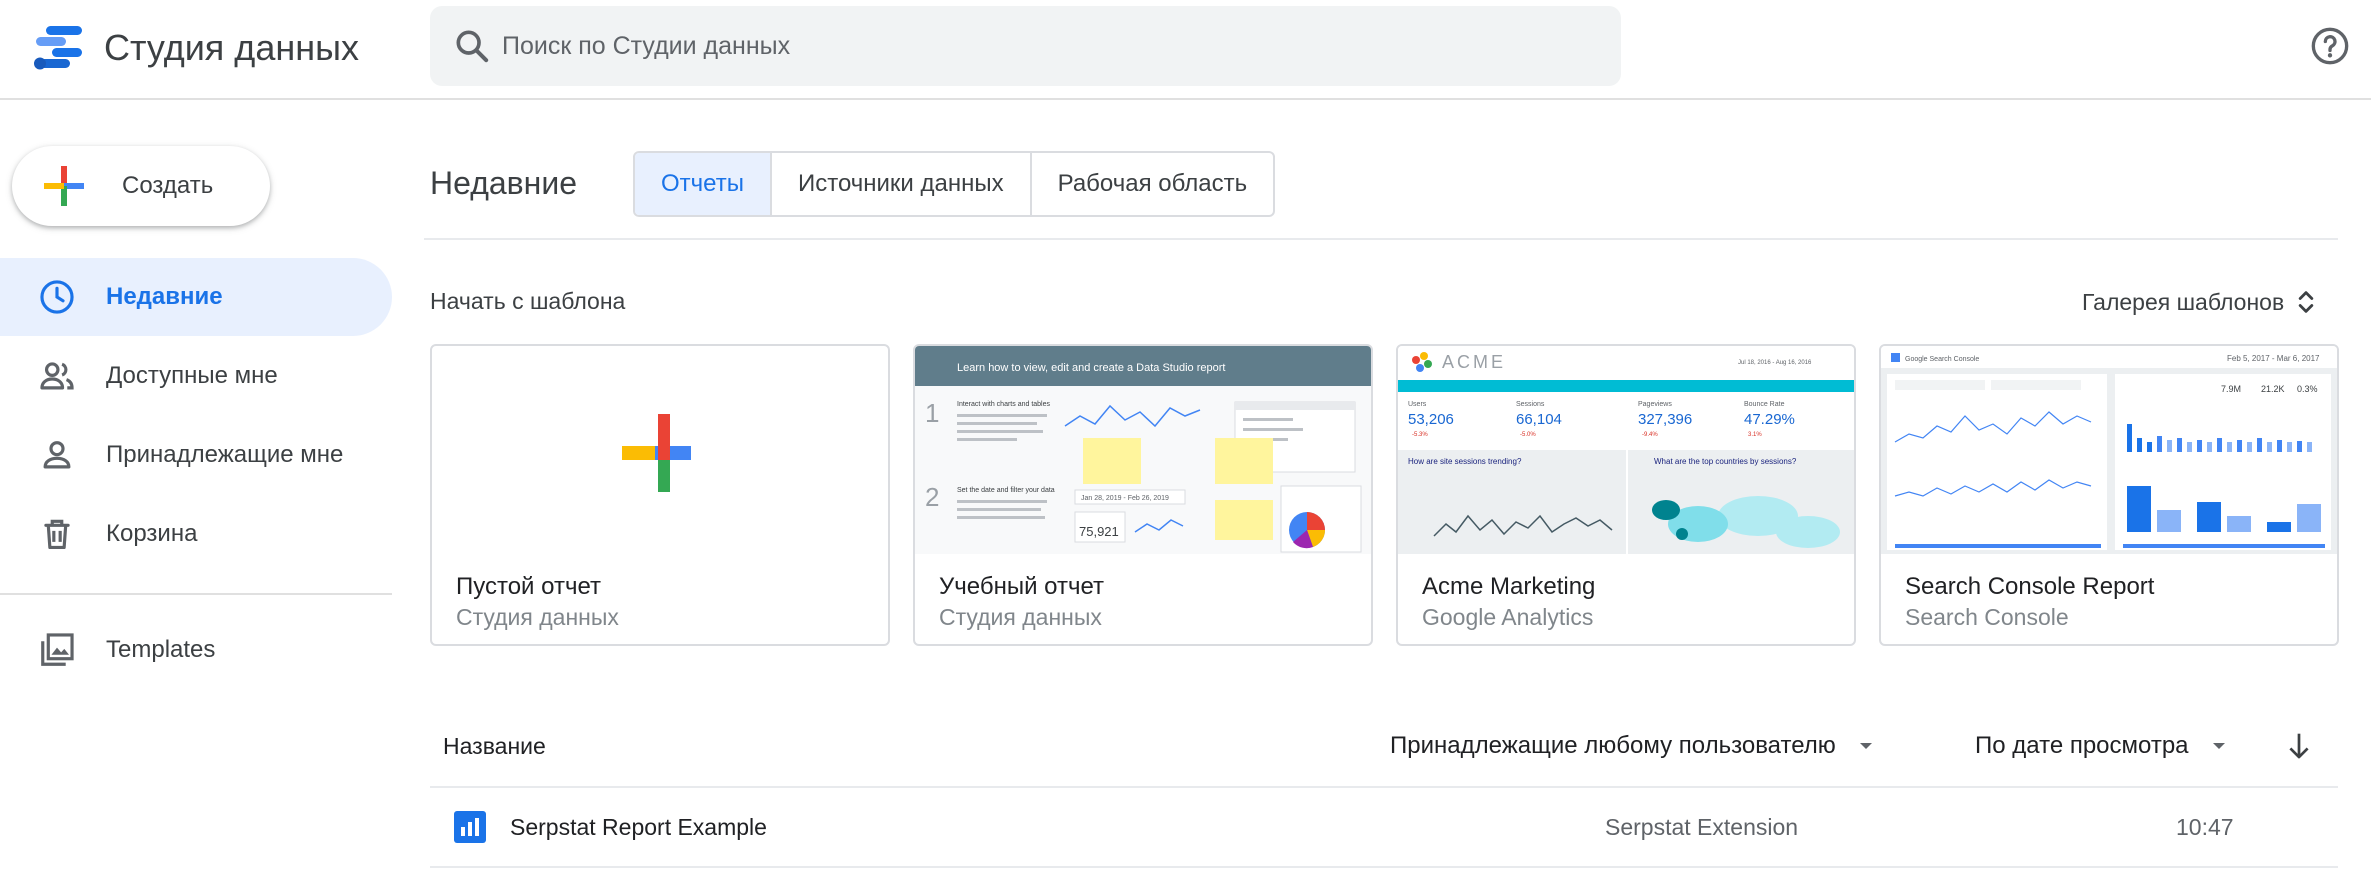 The image size is (2371, 884). Describe the element at coordinates (164, 296) in the screenshot. I see `sidebar-item-label: Недавние` at that location.